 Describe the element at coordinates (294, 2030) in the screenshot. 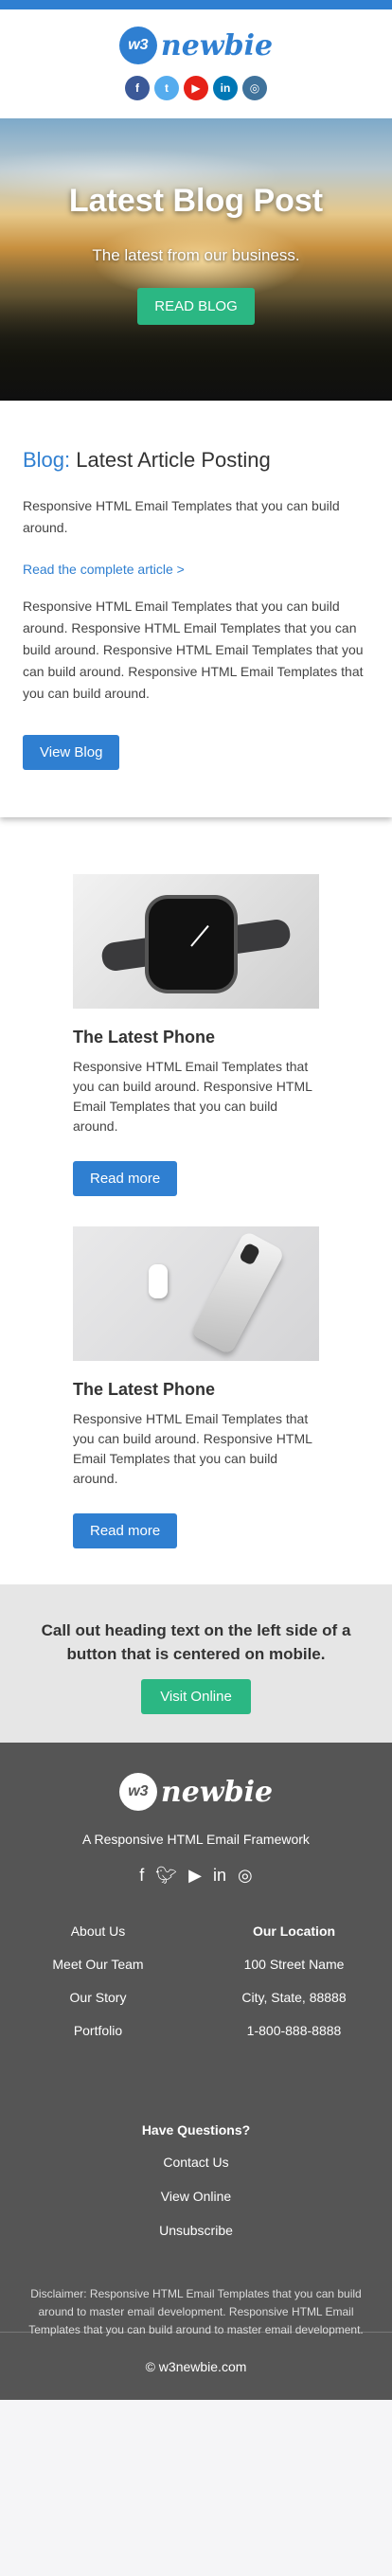

I see `phone-number: 1-800-888-8888` at that location.